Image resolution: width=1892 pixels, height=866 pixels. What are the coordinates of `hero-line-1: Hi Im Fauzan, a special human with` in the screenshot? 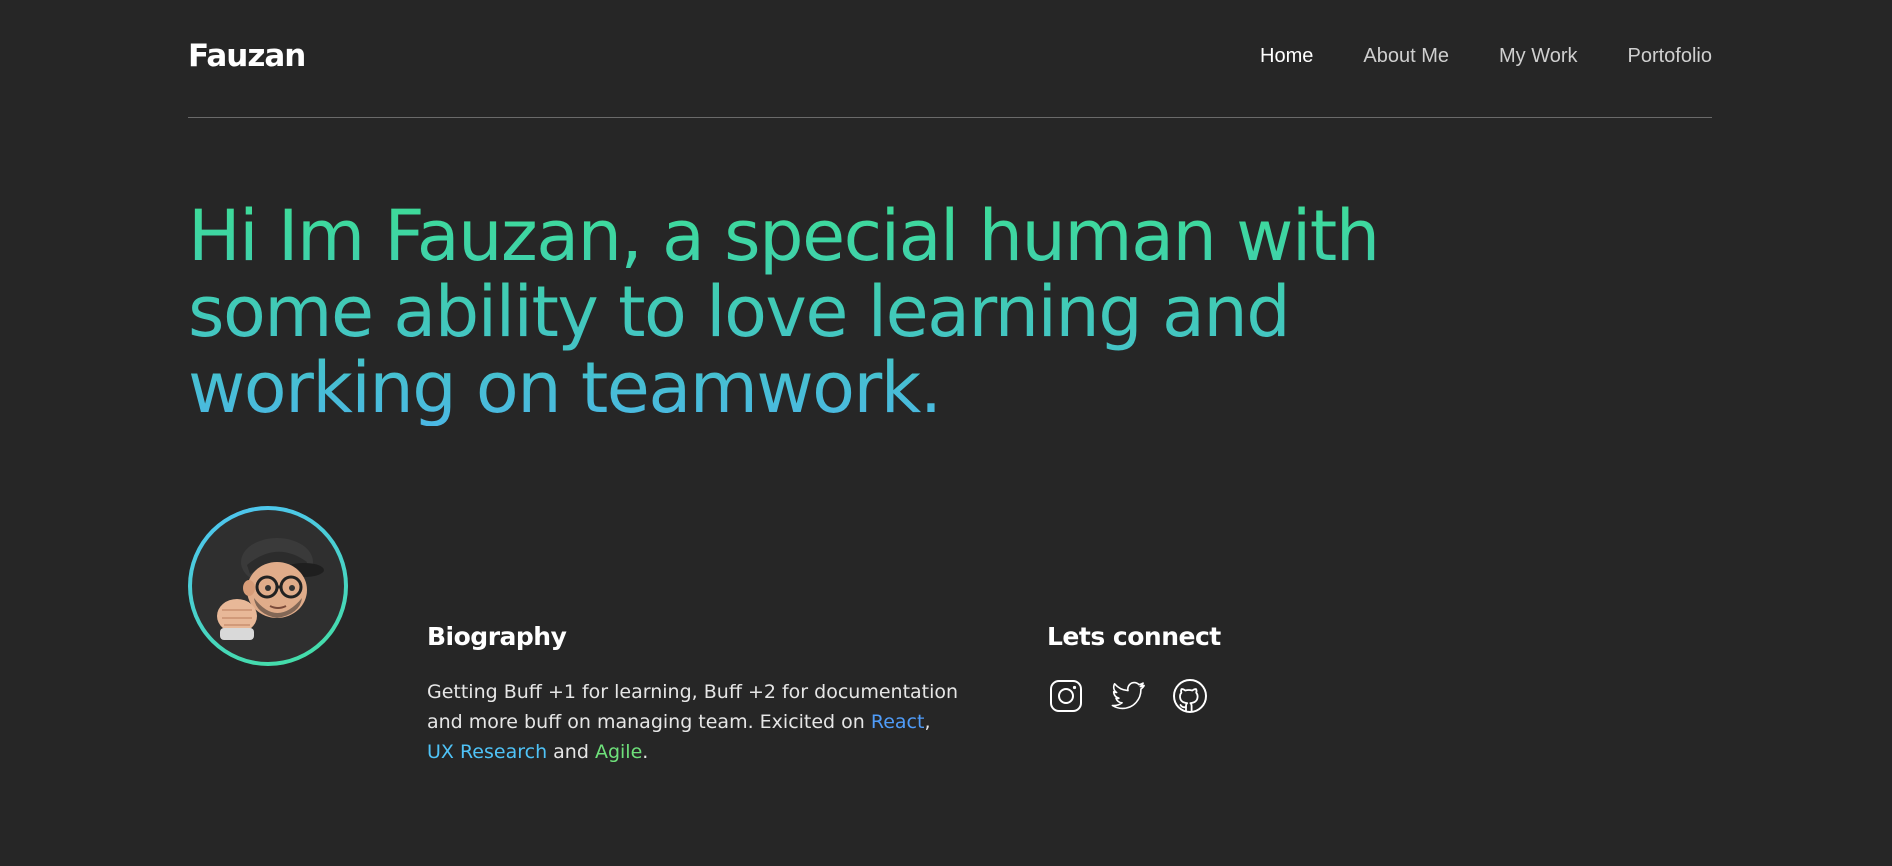 It's located at (783, 236).